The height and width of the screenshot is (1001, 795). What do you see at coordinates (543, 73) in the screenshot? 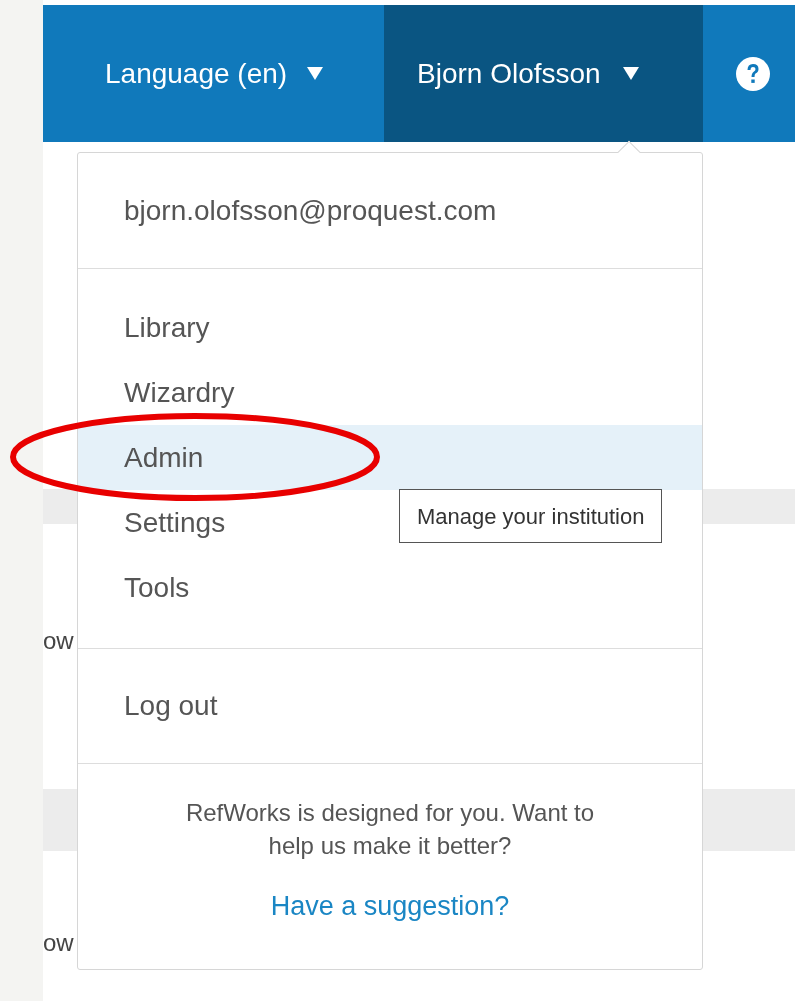
I see `user-menu: Bjorn Olofsson` at bounding box center [543, 73].